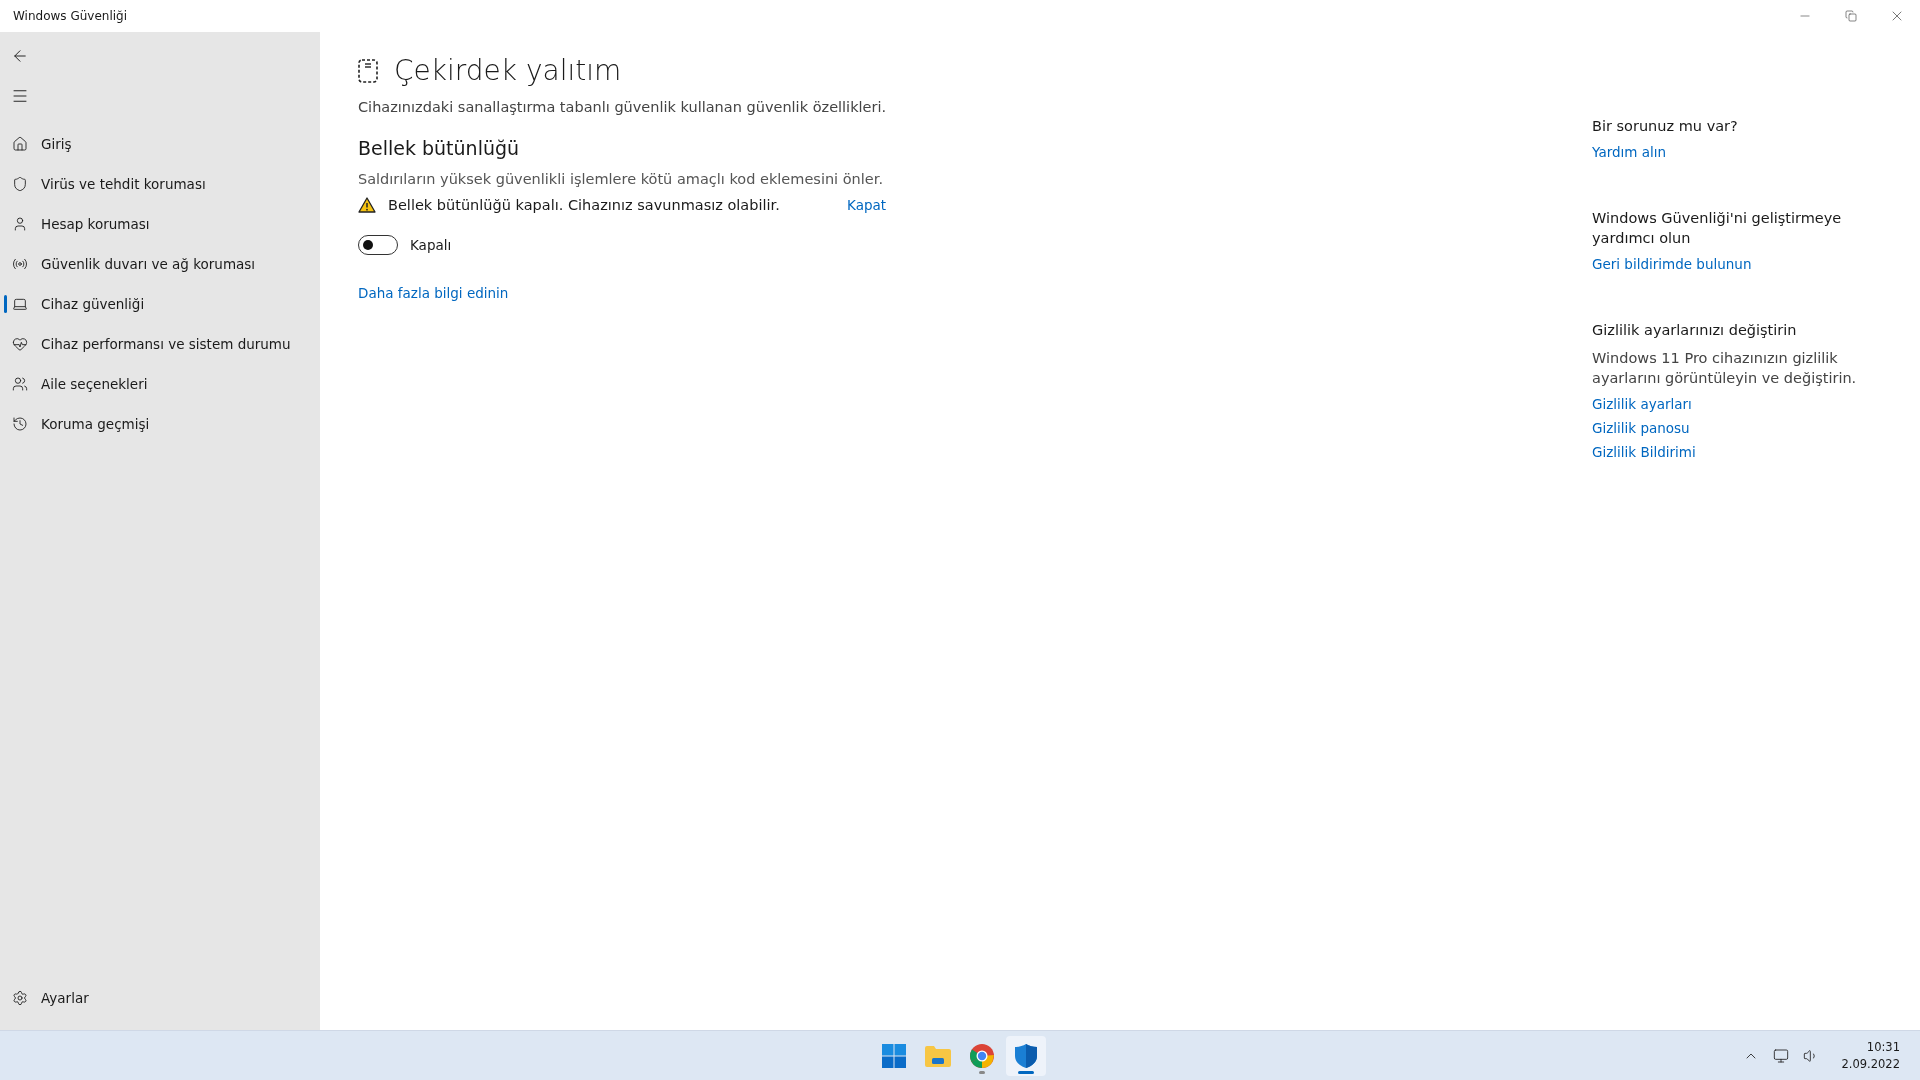 The width and height of the screenshot is (1920, 1080). What do you see at coordinates (70, 16) in the screenshot?
I see `window-title: Windows Güvenliği` at bounding box center [70, 16].